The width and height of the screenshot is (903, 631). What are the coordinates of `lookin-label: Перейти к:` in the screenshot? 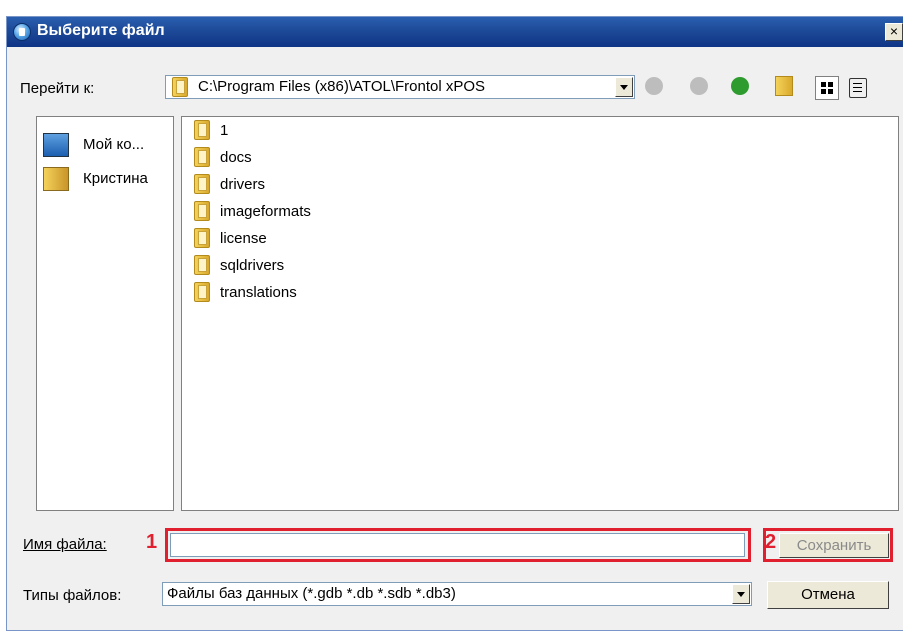 It's located at (57, 88).